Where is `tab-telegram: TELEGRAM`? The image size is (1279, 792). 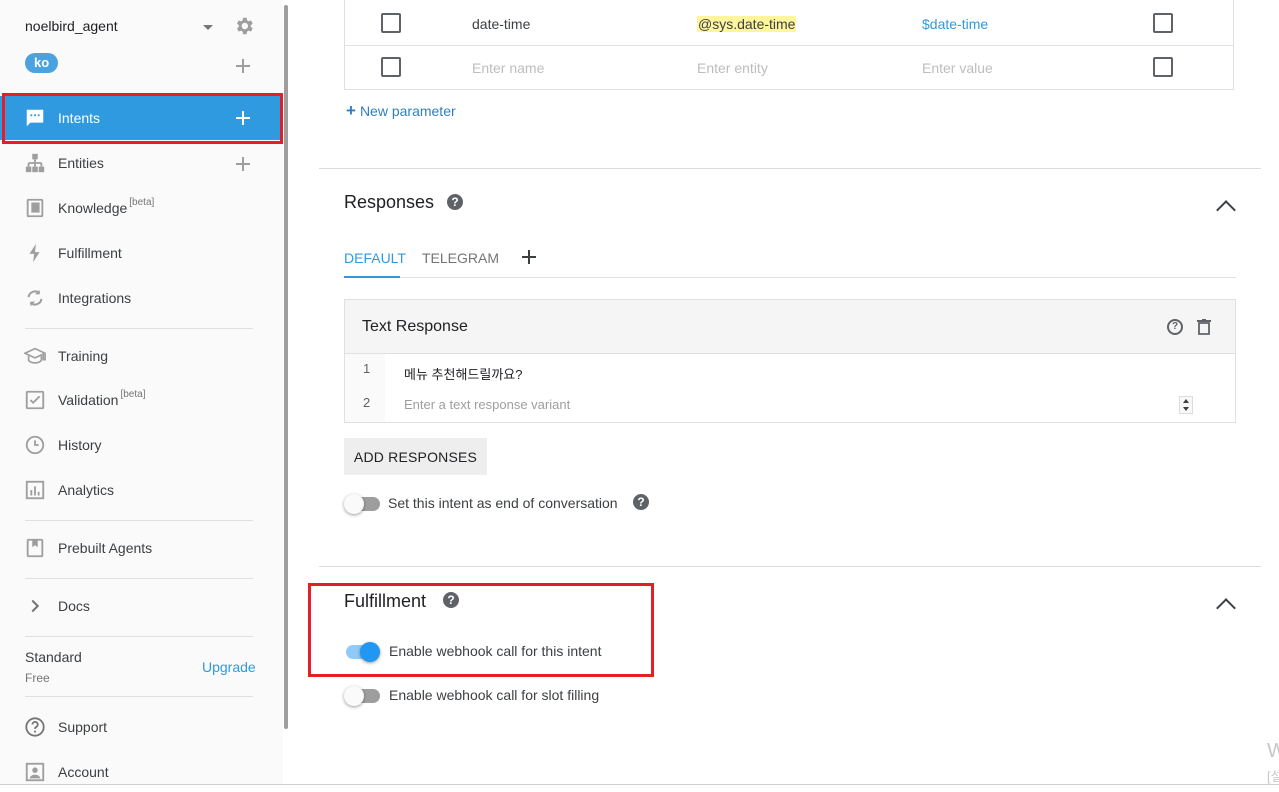
tab-telegram: TELEGRAM is located at coordinates (460, 258).